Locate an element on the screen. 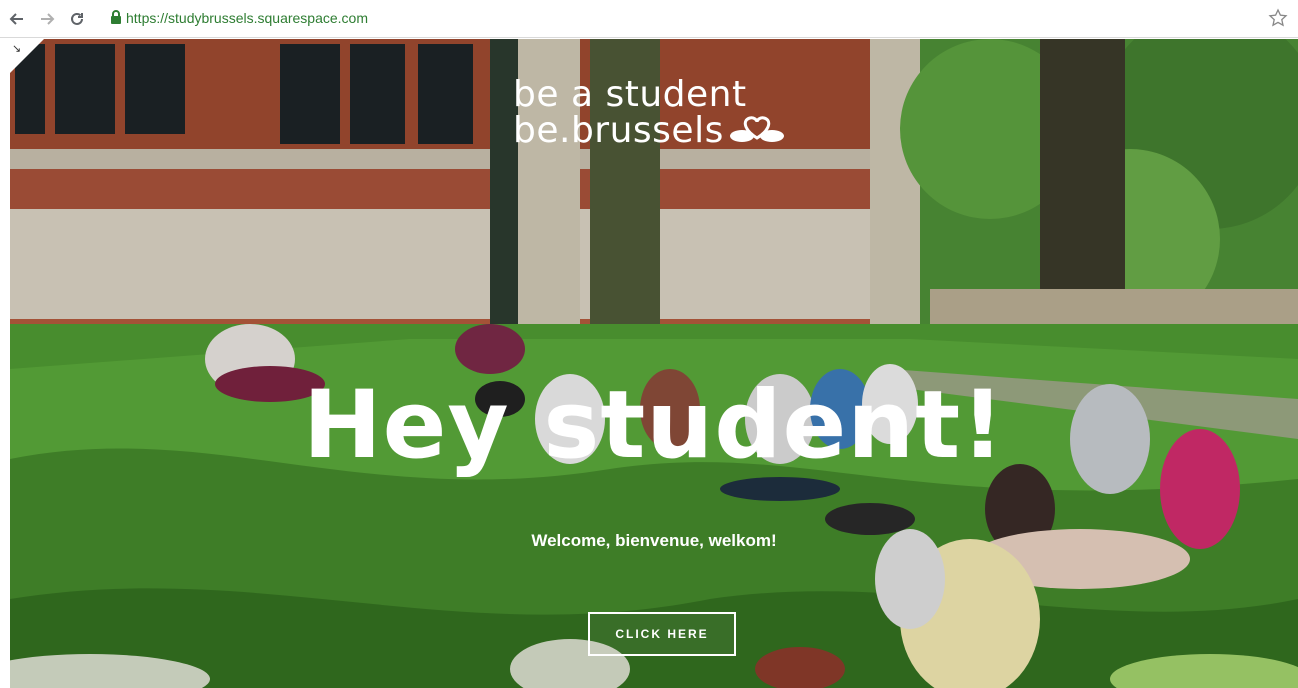 The height and width of the screenshot is (688, 1298). back-arrow-icon is located at coordinates (17, 19).